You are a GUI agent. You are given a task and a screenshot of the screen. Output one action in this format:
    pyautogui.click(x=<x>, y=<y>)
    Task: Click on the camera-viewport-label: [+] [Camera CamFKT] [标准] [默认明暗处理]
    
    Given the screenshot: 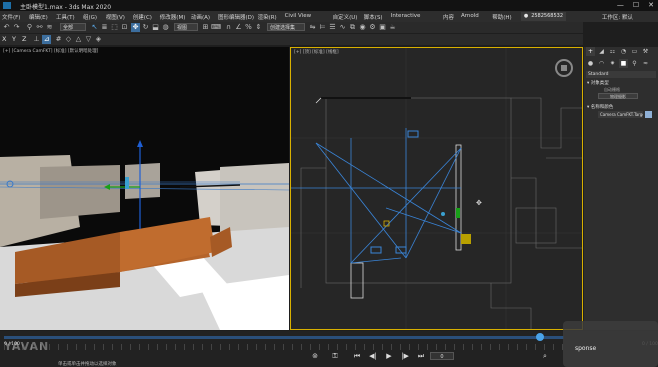 What is the action you would take?
    pyautogui.click(x=50, y=51)
    